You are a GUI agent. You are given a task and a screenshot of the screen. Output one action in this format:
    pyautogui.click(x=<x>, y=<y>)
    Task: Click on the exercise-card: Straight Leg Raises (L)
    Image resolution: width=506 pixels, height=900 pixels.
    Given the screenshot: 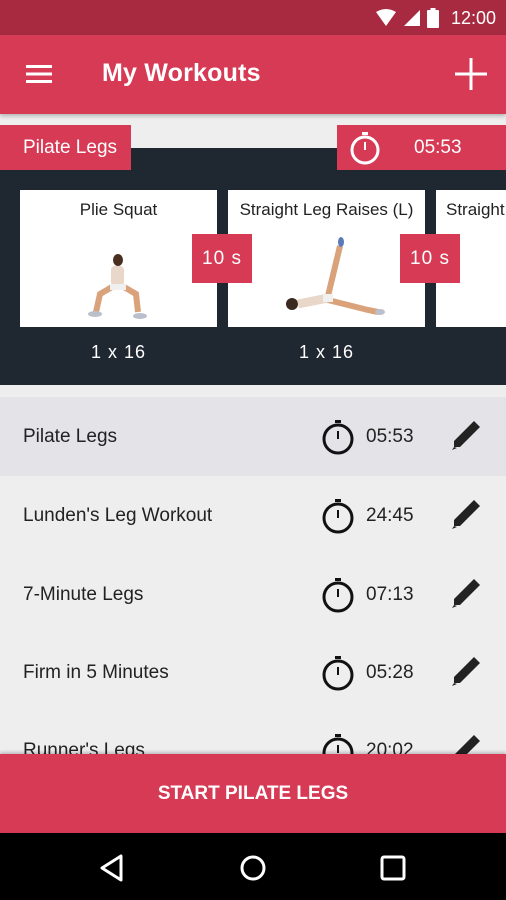 What is the action you would take?
    pyautogui.click(x=326, y=258)
    